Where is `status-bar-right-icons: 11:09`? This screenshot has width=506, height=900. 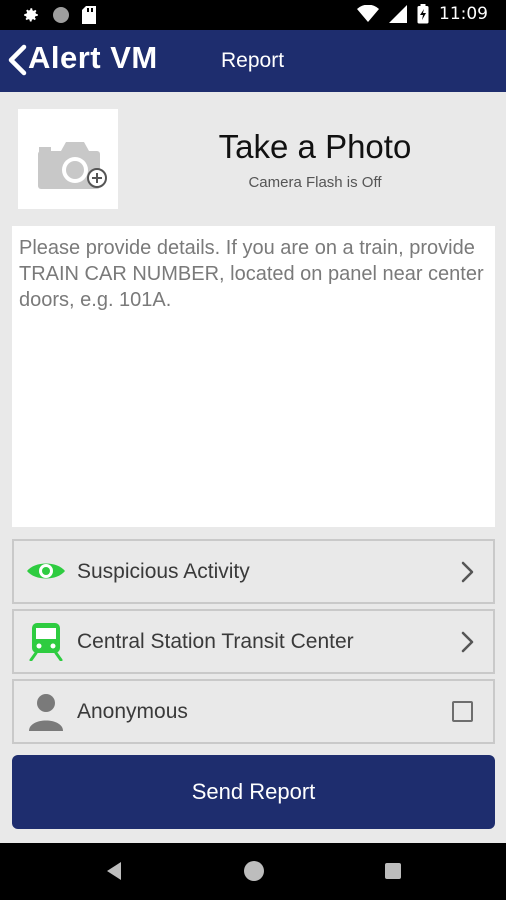 status-bar-right-icons: 11:09 is located at coordinates (422, 14).